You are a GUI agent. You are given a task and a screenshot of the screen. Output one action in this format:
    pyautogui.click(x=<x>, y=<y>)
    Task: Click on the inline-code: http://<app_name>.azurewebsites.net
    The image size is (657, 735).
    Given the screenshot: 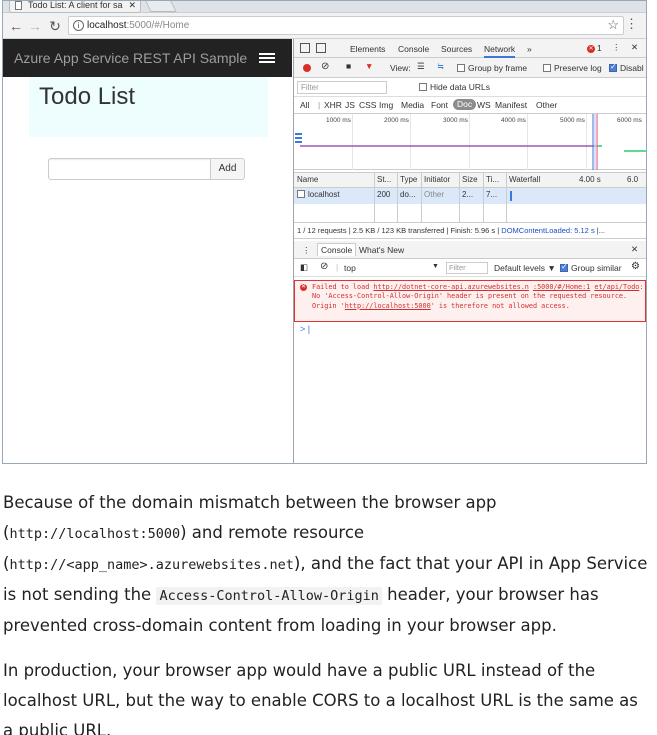 What is the action you would take?
    pyautogui.click(x=151, y=565)
    